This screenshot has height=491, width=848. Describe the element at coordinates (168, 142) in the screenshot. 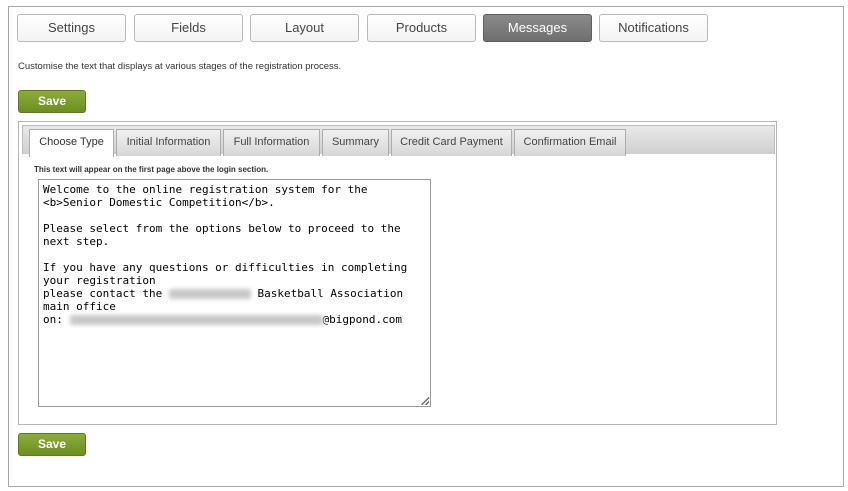

I see `tab-initial-information: Initial Information` at that location.